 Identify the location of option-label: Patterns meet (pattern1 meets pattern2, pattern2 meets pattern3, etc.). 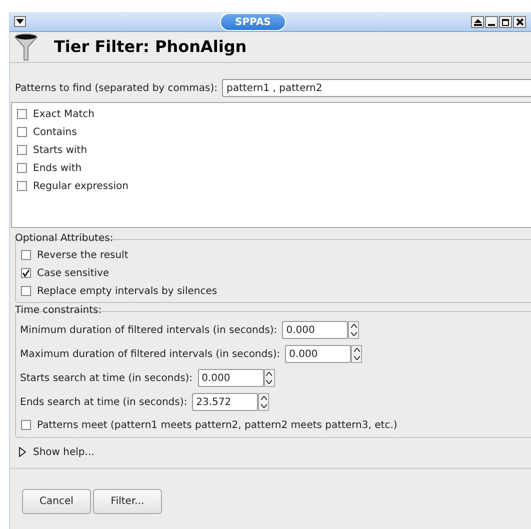
(217, 425).